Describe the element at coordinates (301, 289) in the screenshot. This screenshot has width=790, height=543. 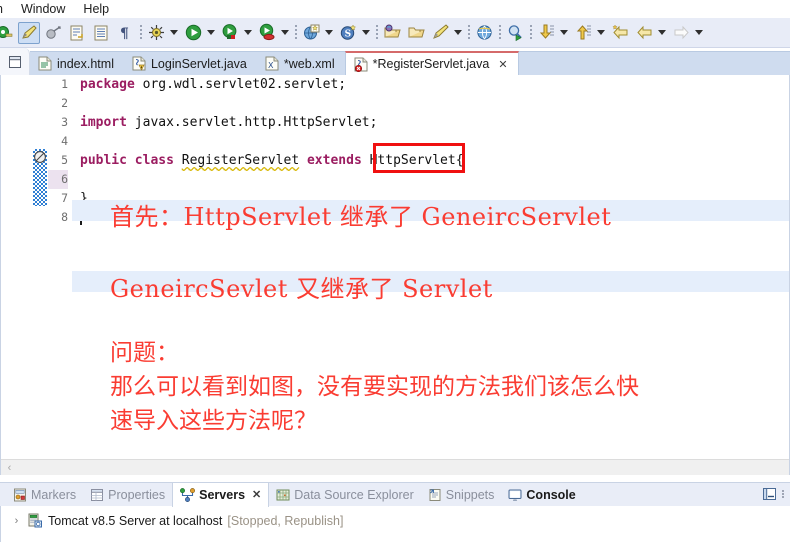
I see `annotation-line-2: GeneircSevlet 又继承了 Servlet` at that location.